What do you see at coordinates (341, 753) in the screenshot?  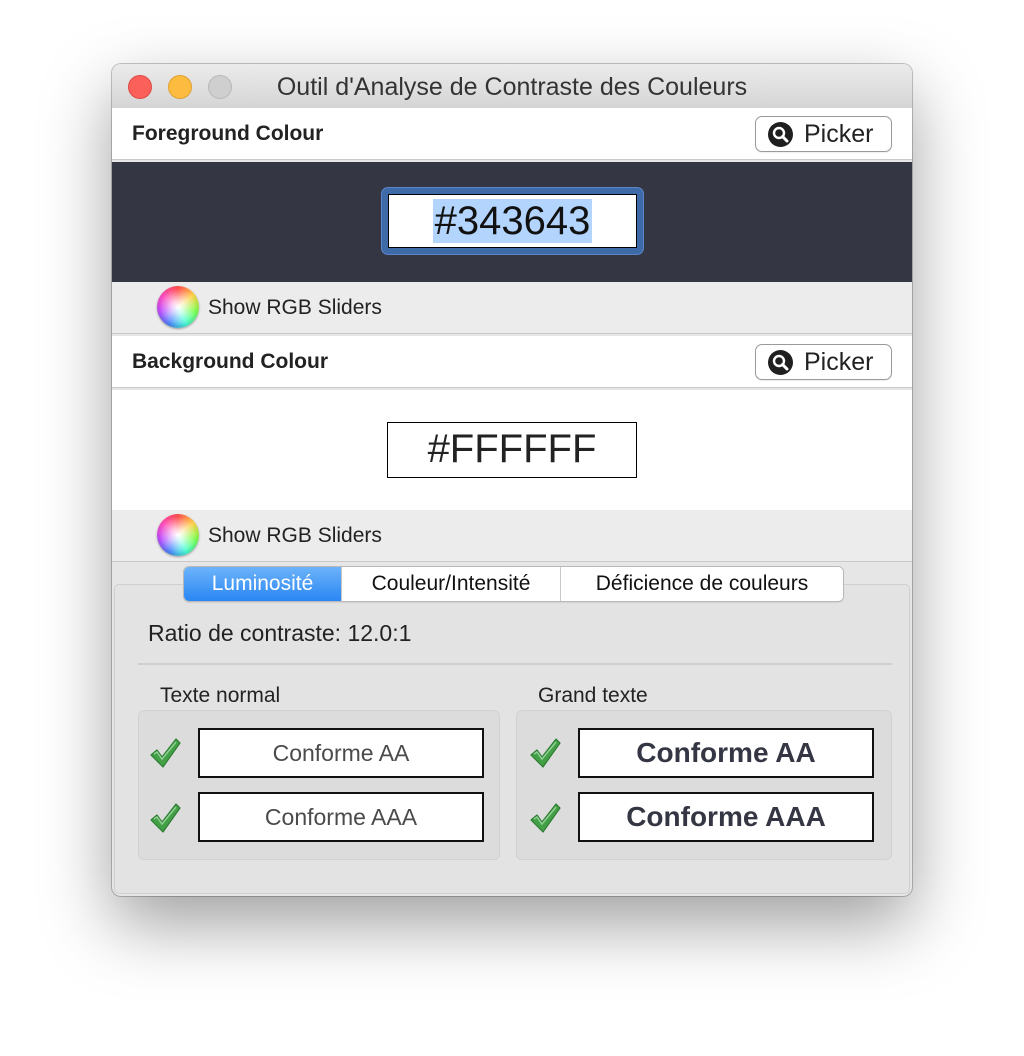 I see `normal-aa-result: Conforme AA` at bounding box center [341, 753].